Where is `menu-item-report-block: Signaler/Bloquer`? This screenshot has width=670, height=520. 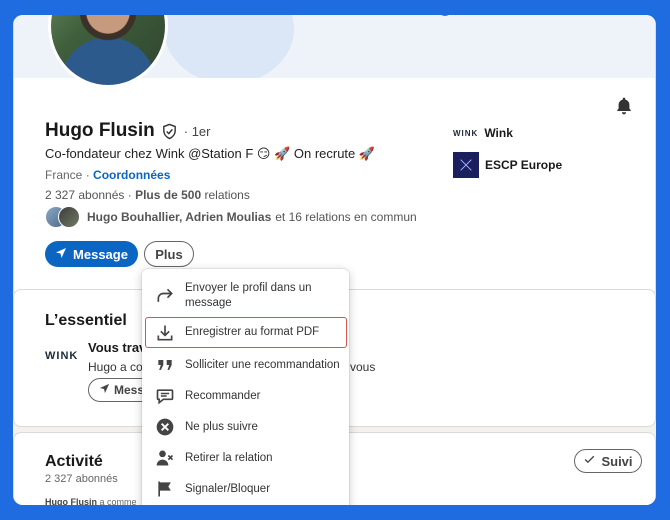 menu-item-report-block: Signaler/Bloquer is located at coordinates (245, 489).